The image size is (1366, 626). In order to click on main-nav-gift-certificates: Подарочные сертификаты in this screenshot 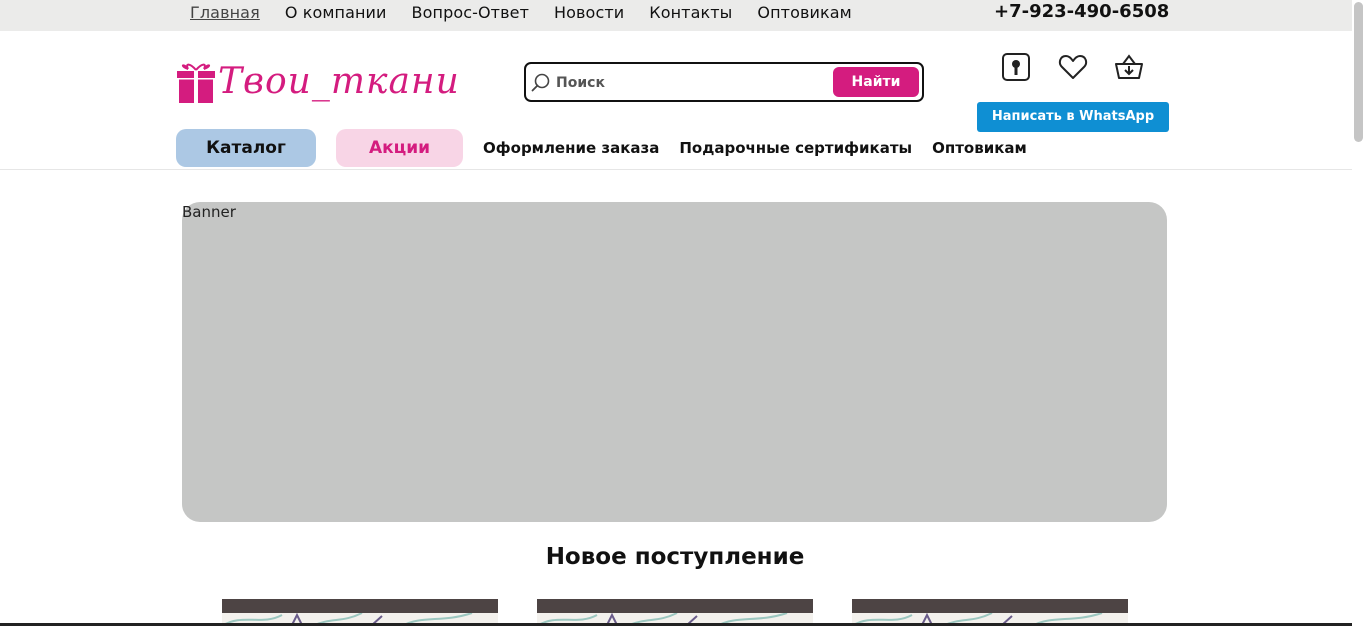, I will do `click(795, 148)`.